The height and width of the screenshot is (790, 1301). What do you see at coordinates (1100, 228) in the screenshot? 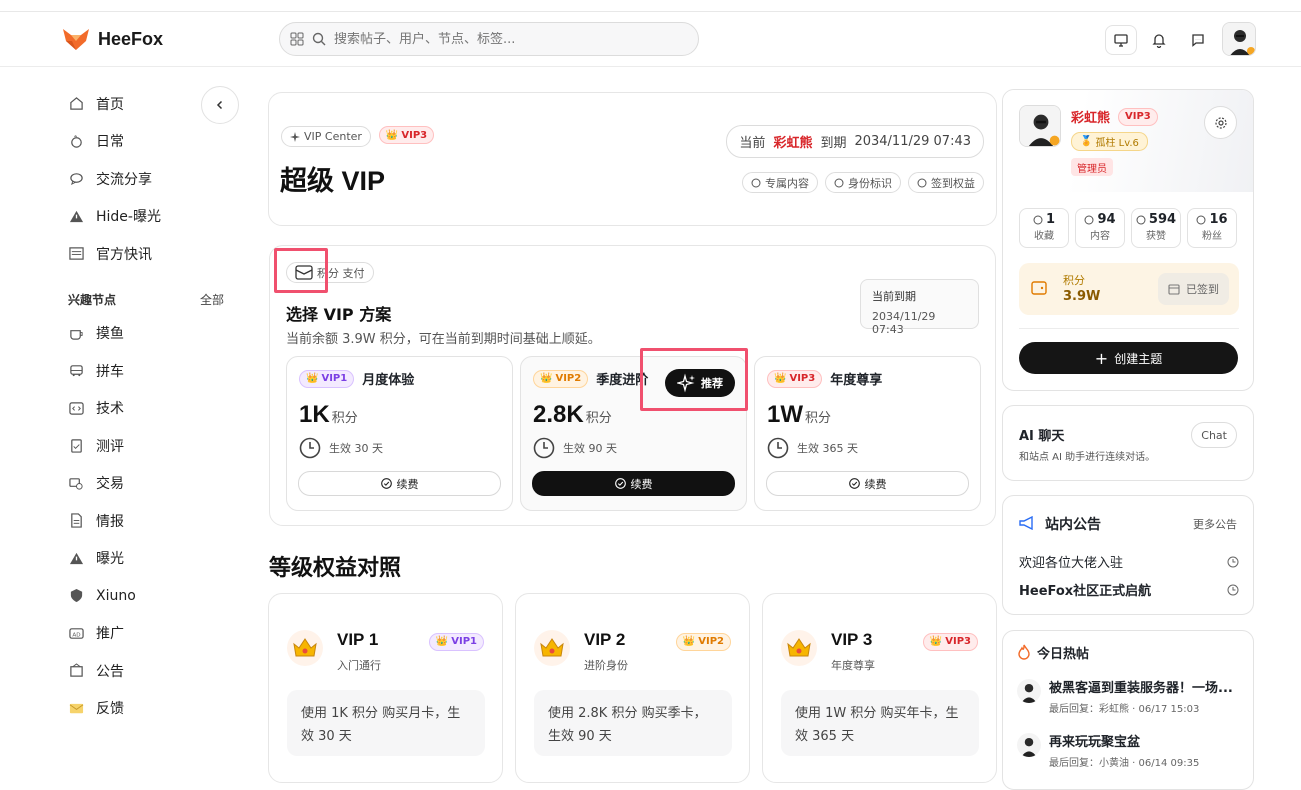
I see `profile-stat-1: 94 内容` at bounding box center [1100, 228].